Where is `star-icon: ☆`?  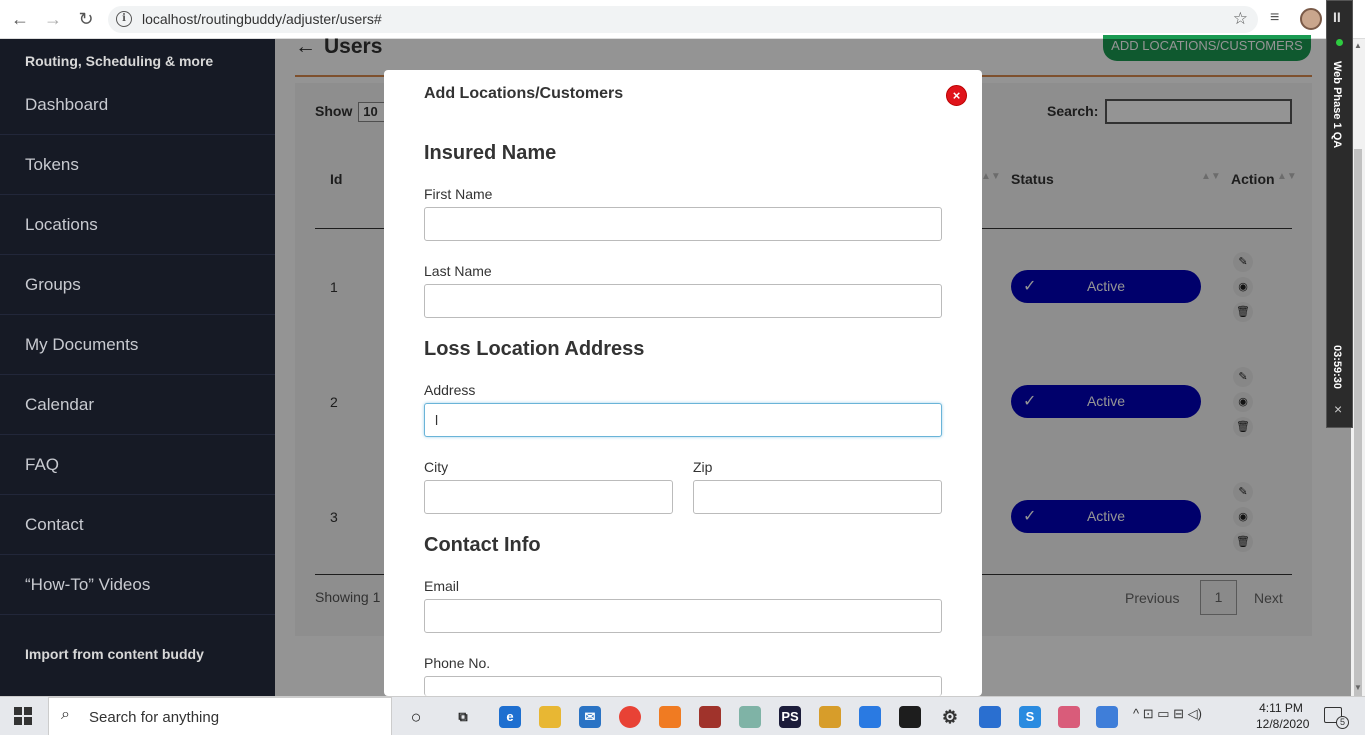
star-icon: ☆ is located at coordinates (1240, 19).